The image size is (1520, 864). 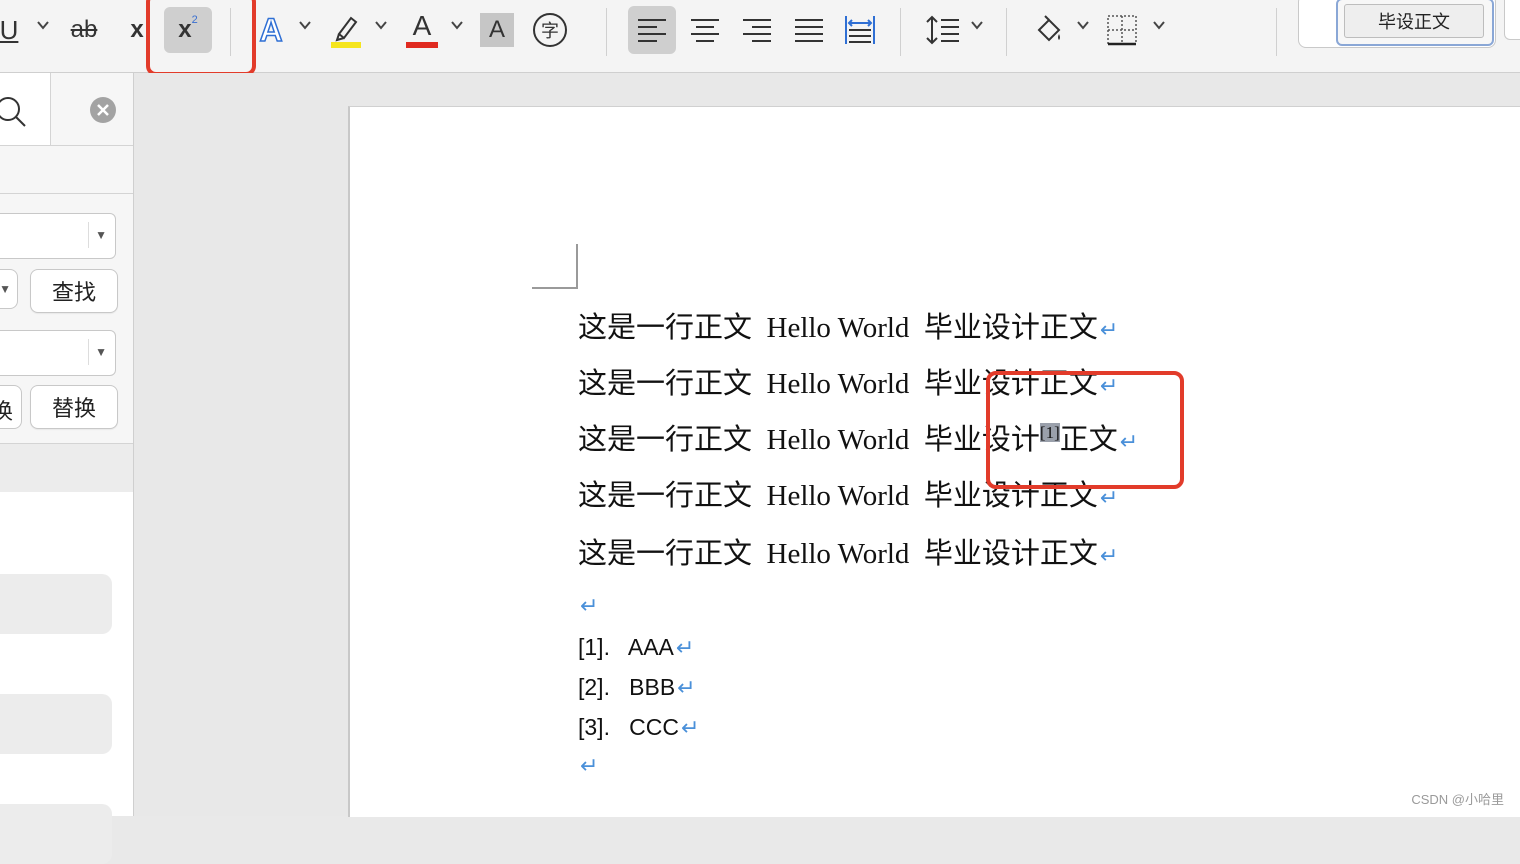 I want to click on line-spacing-icon, so click(x=942, y=30).